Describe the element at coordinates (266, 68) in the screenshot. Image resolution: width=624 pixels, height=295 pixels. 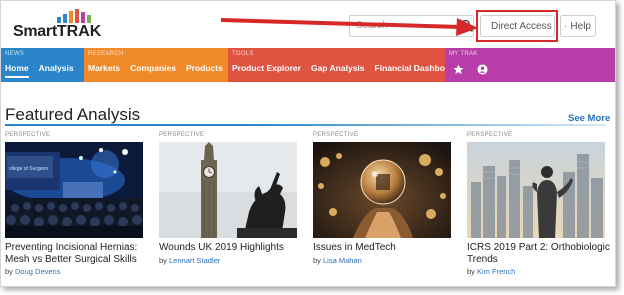
I see `nav-item-product-explorer: Product Explorer` at that location.